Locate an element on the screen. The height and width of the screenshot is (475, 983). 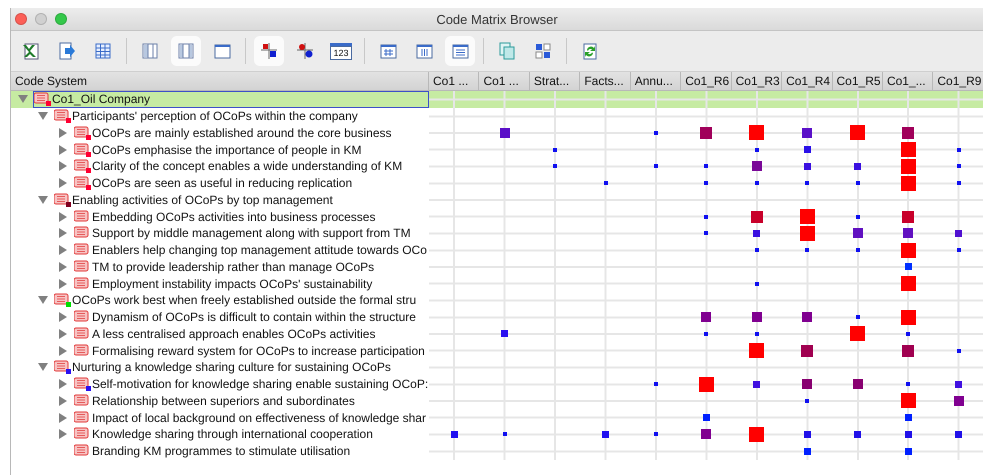
toolbar-button: 123 is located at coordinates (341, 51).